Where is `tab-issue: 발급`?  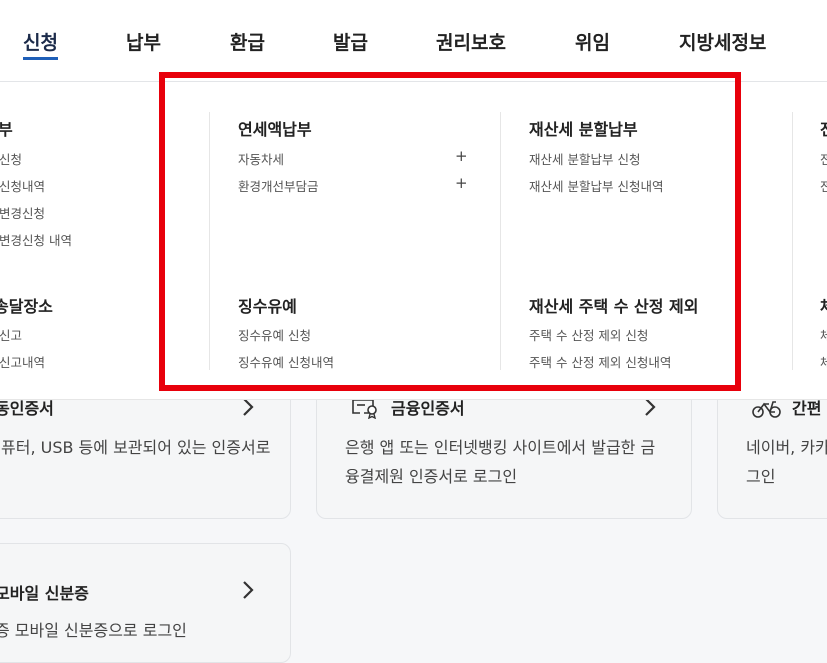 tab-issue: 발급 is located at coordinates (350, 41).